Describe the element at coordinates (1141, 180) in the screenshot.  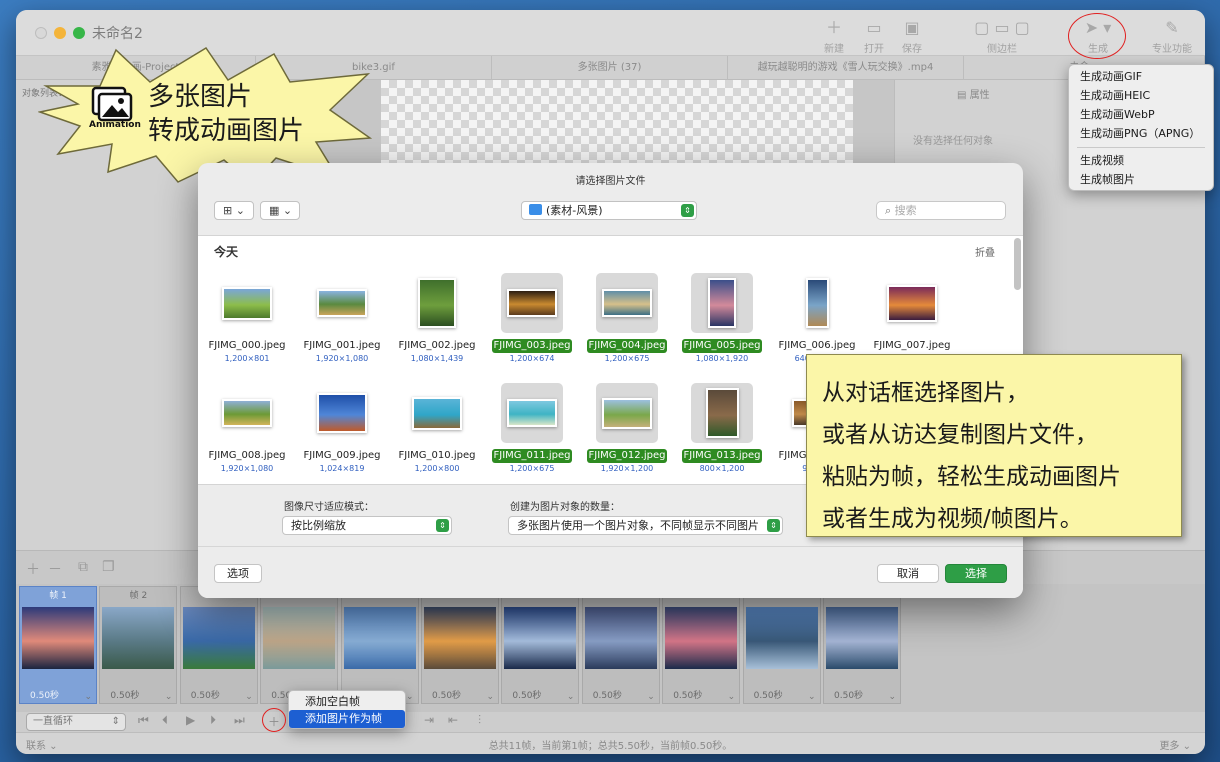
I see `menu-item-frames: 生成帧图片` at that location.